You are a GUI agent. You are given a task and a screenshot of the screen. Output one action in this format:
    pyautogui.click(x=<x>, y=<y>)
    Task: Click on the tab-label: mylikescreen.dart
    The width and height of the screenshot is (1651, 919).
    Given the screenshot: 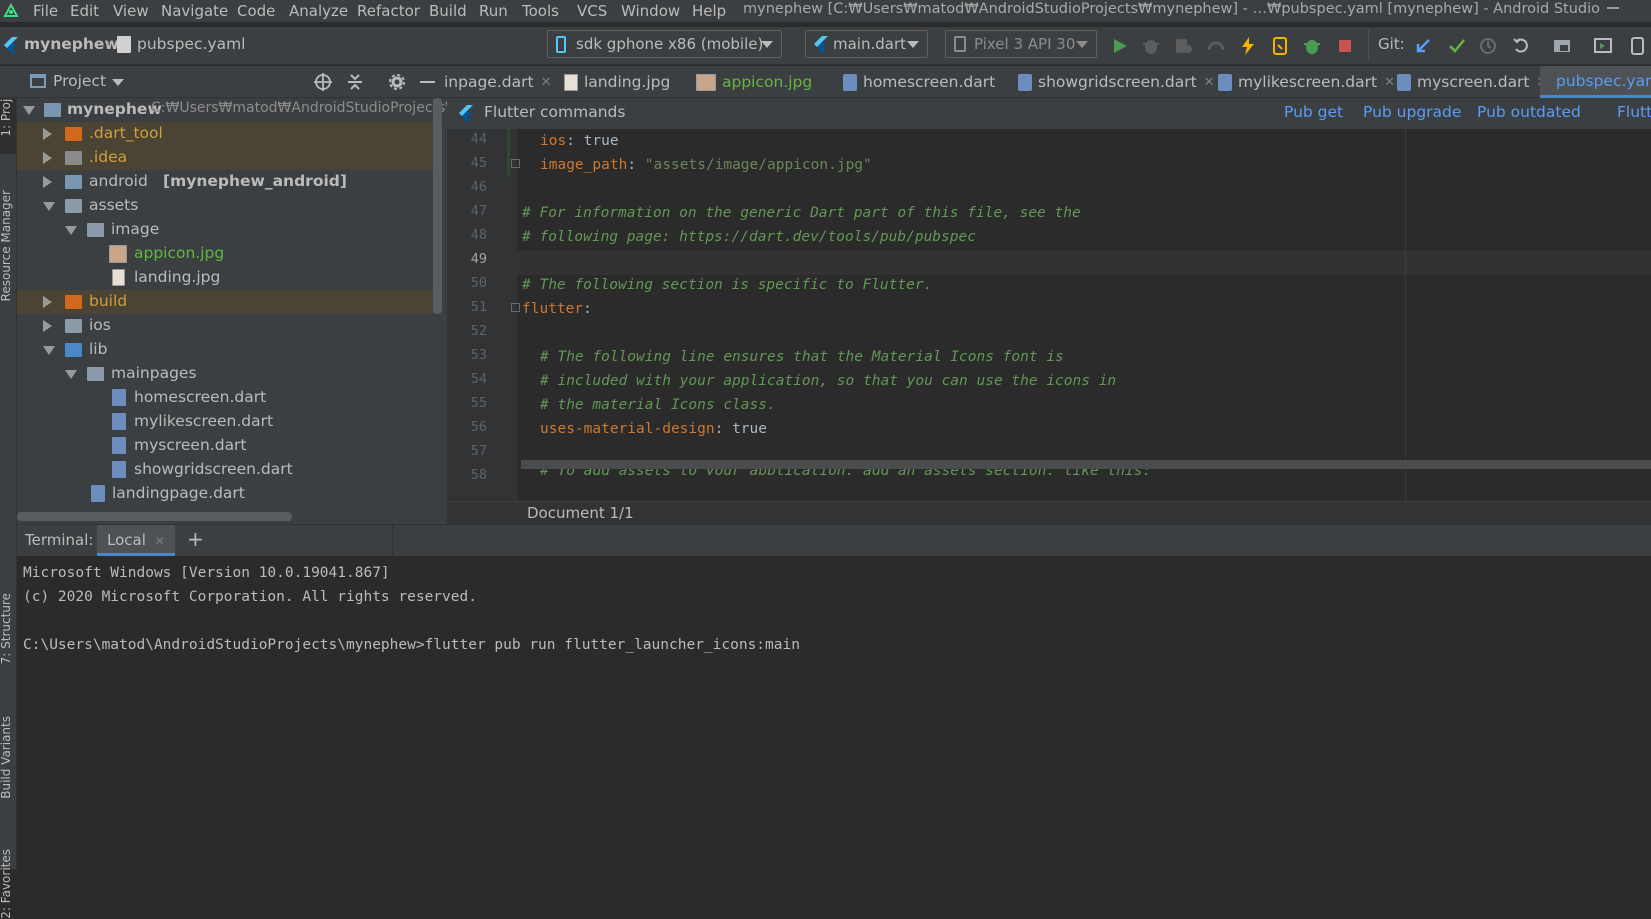 What is the action you would take?
    pyautogui.click(x=1308, y=82)
    